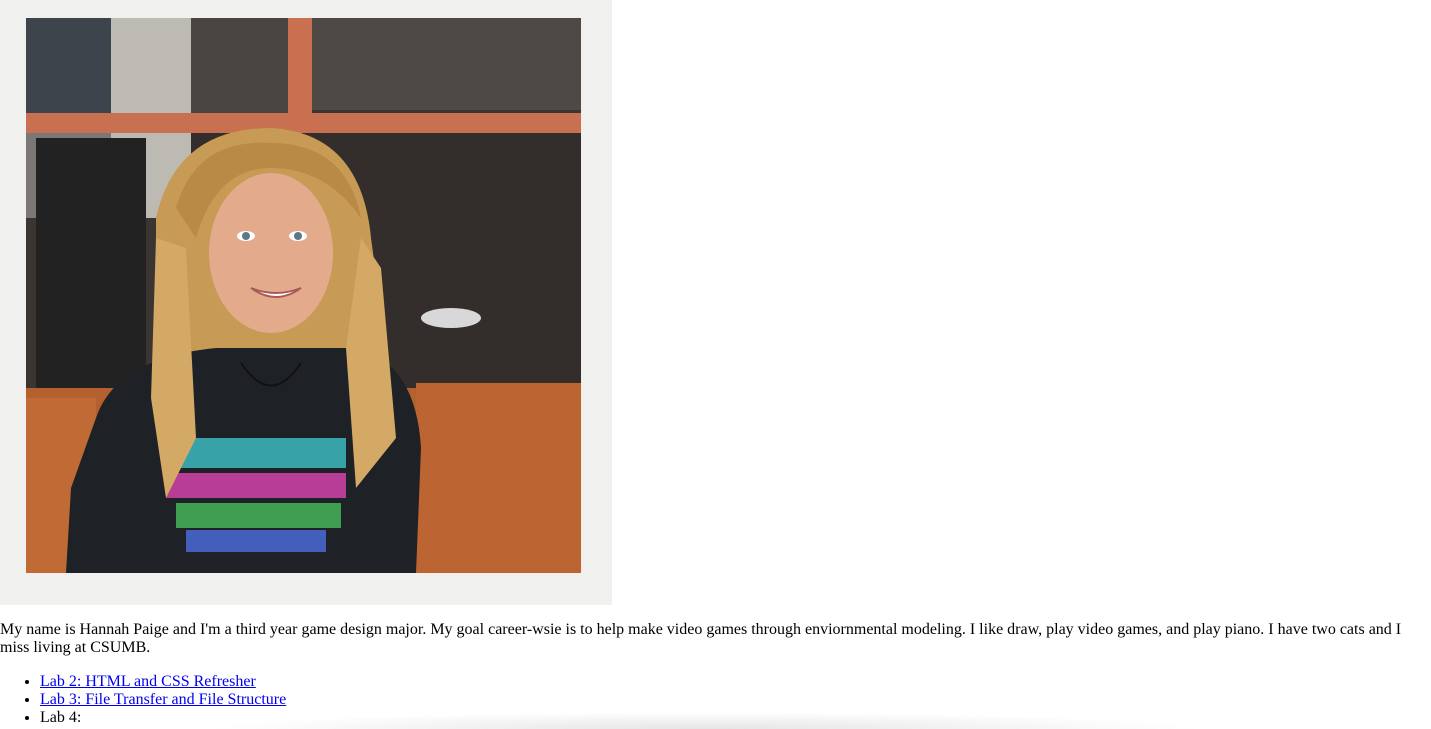  What do you see at coordinates (61, 717) in the screenshot?
I see `lab-4-label: Lab 4:` at bounding box center [61, 717].